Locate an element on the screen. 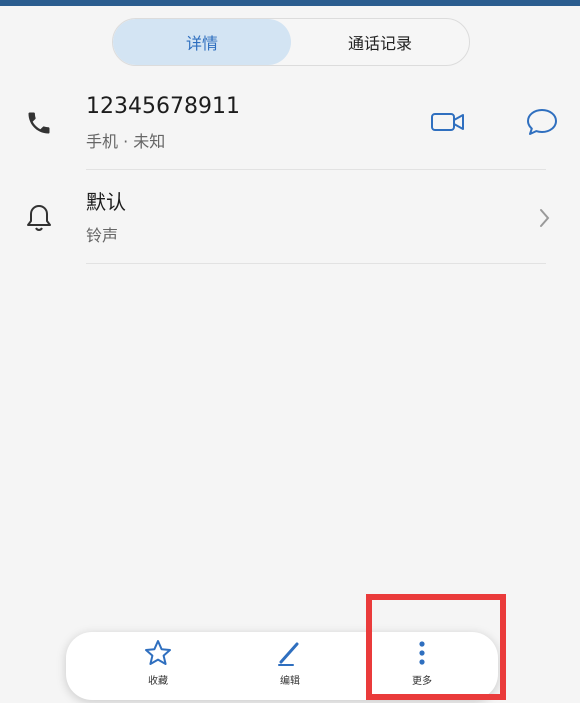 The width and height of the screenshot is (580, 703). ringtone-label: 铃声 is located at coordinates (102, 235).